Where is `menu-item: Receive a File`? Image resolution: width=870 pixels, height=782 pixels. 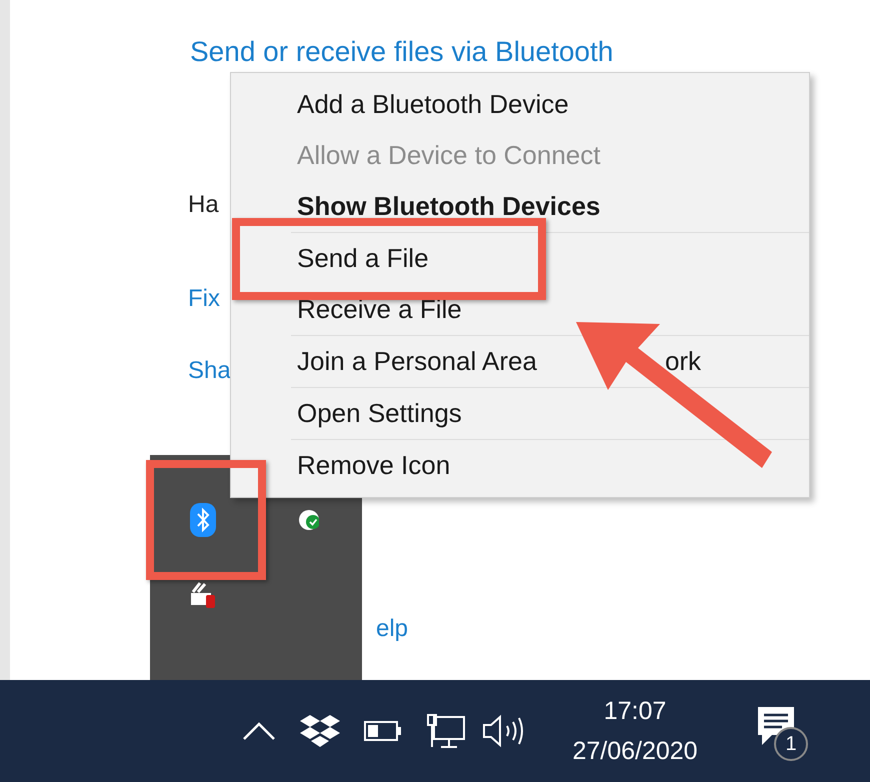
menu-item: Receive a File is located at coordinates (384, 309).